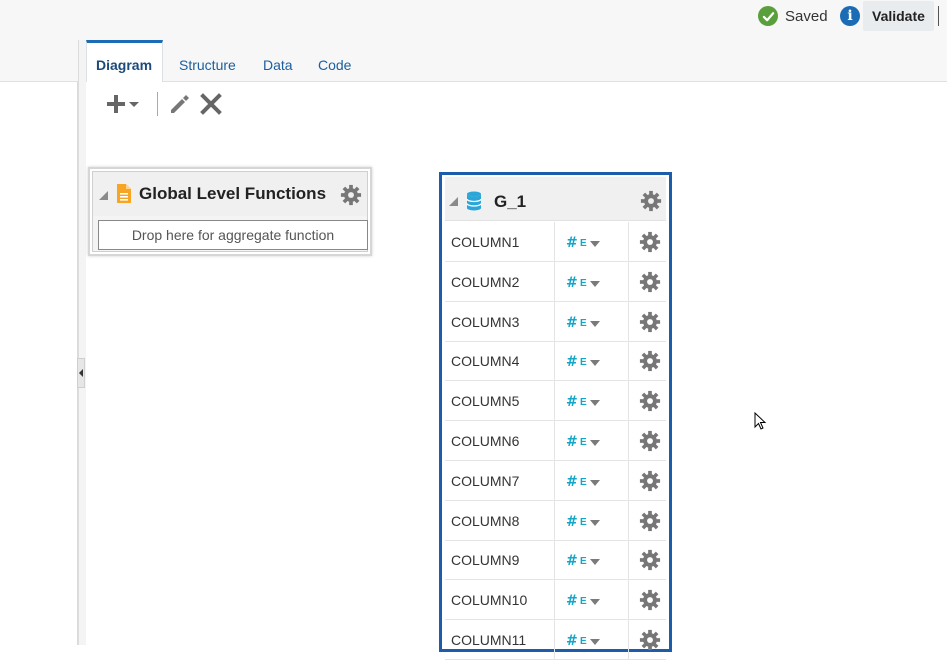  I want to click on column-row: COLUMN8 # E, so click(555, 520).